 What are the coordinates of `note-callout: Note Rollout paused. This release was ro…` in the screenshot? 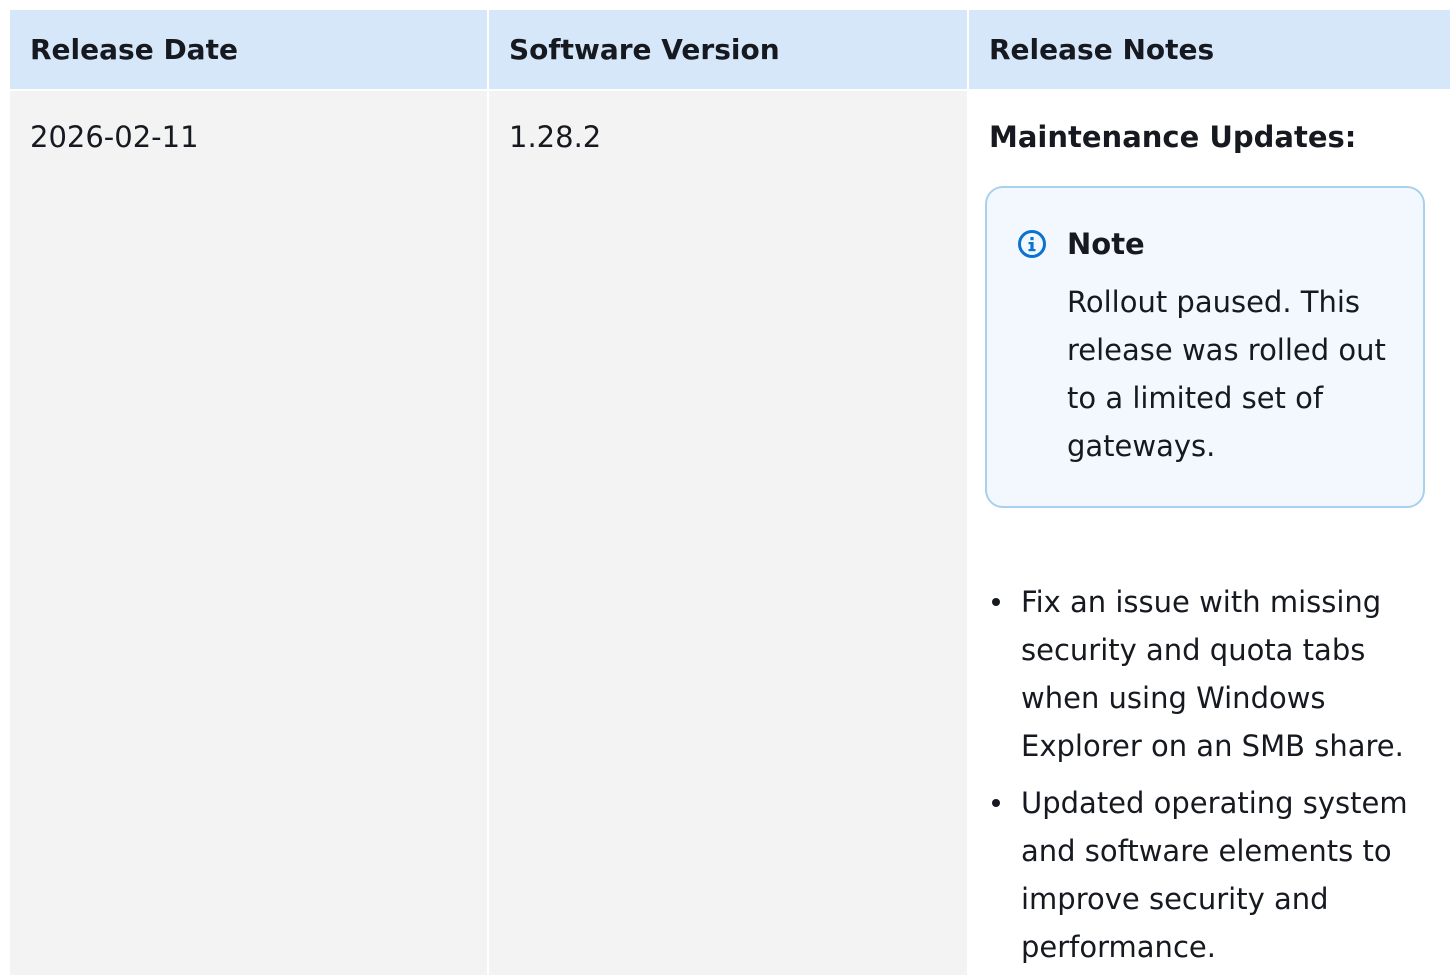 It's located at (1205, 347).